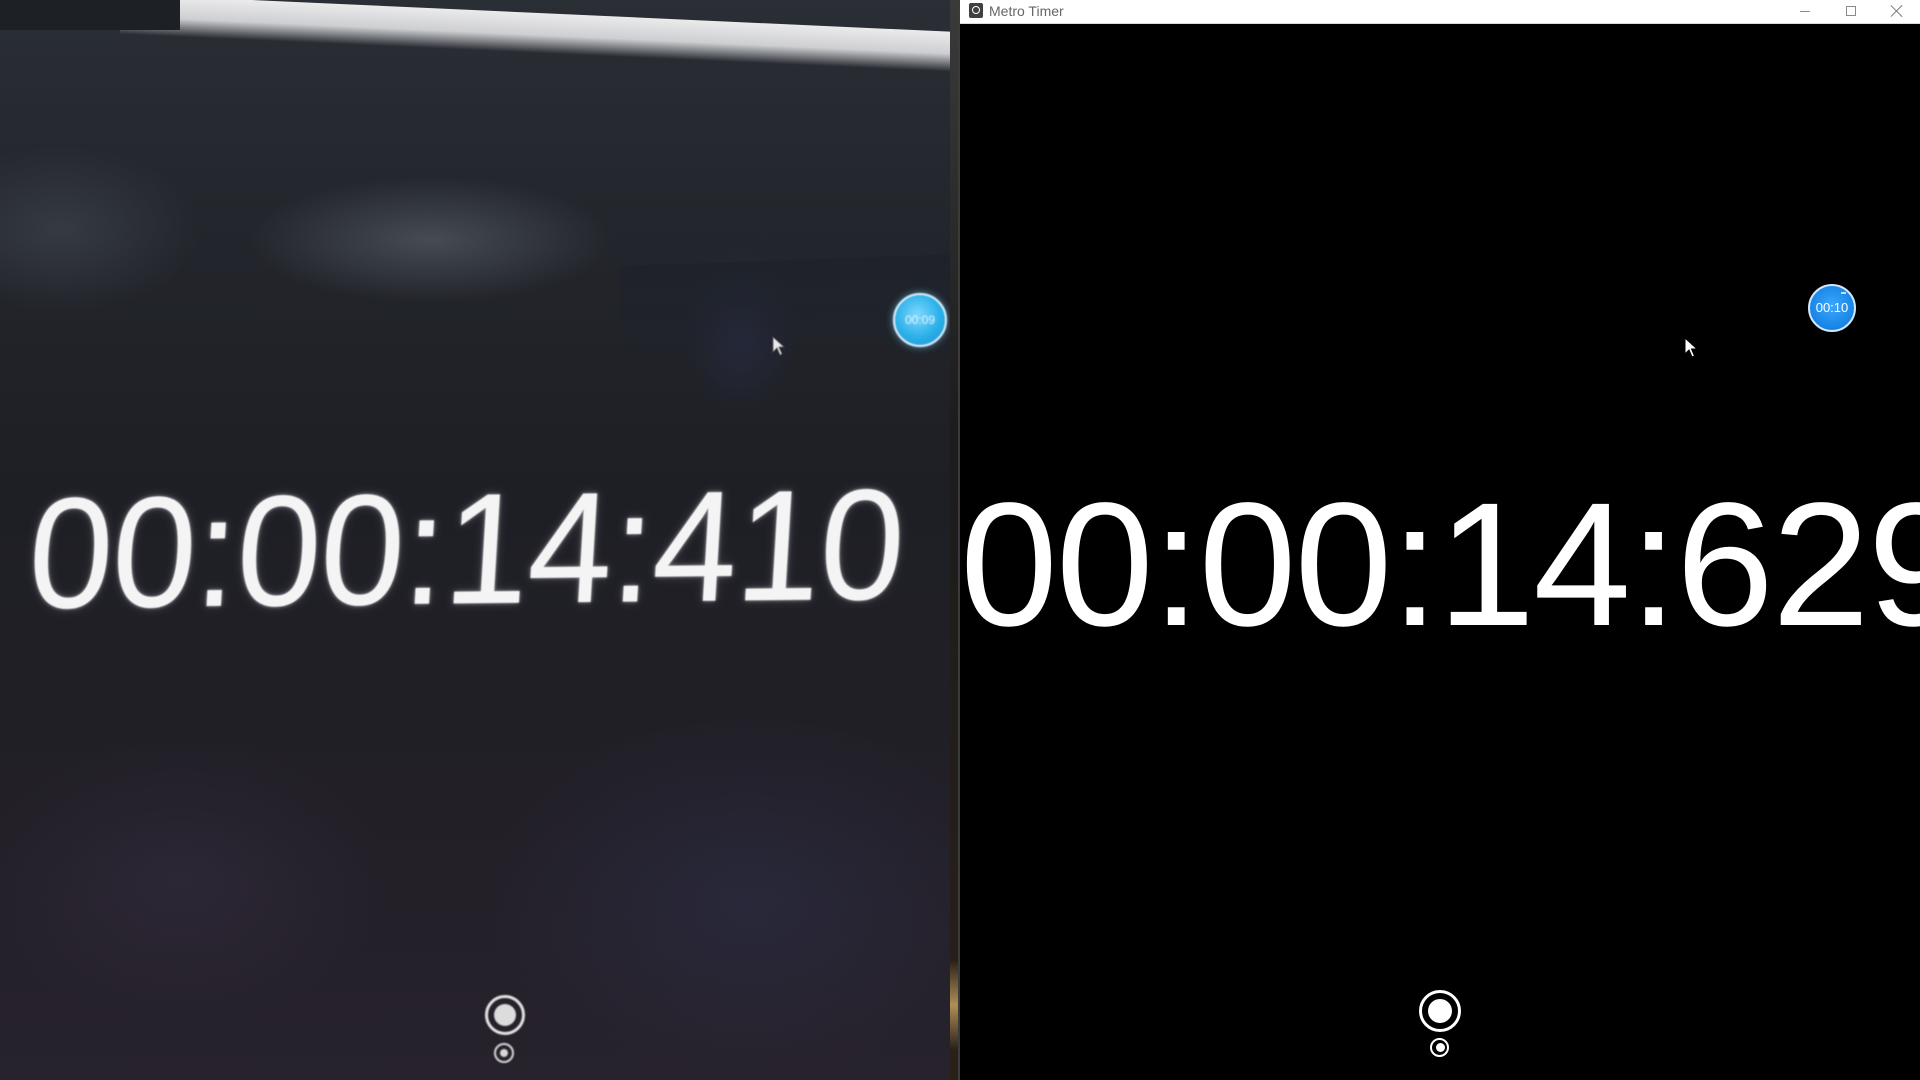 The image size is (1920, 1080). What do you see at coordinates (1440, 1011) in the screenshot?
I see `start-stop-button` at bounding box center [1440, 1011].